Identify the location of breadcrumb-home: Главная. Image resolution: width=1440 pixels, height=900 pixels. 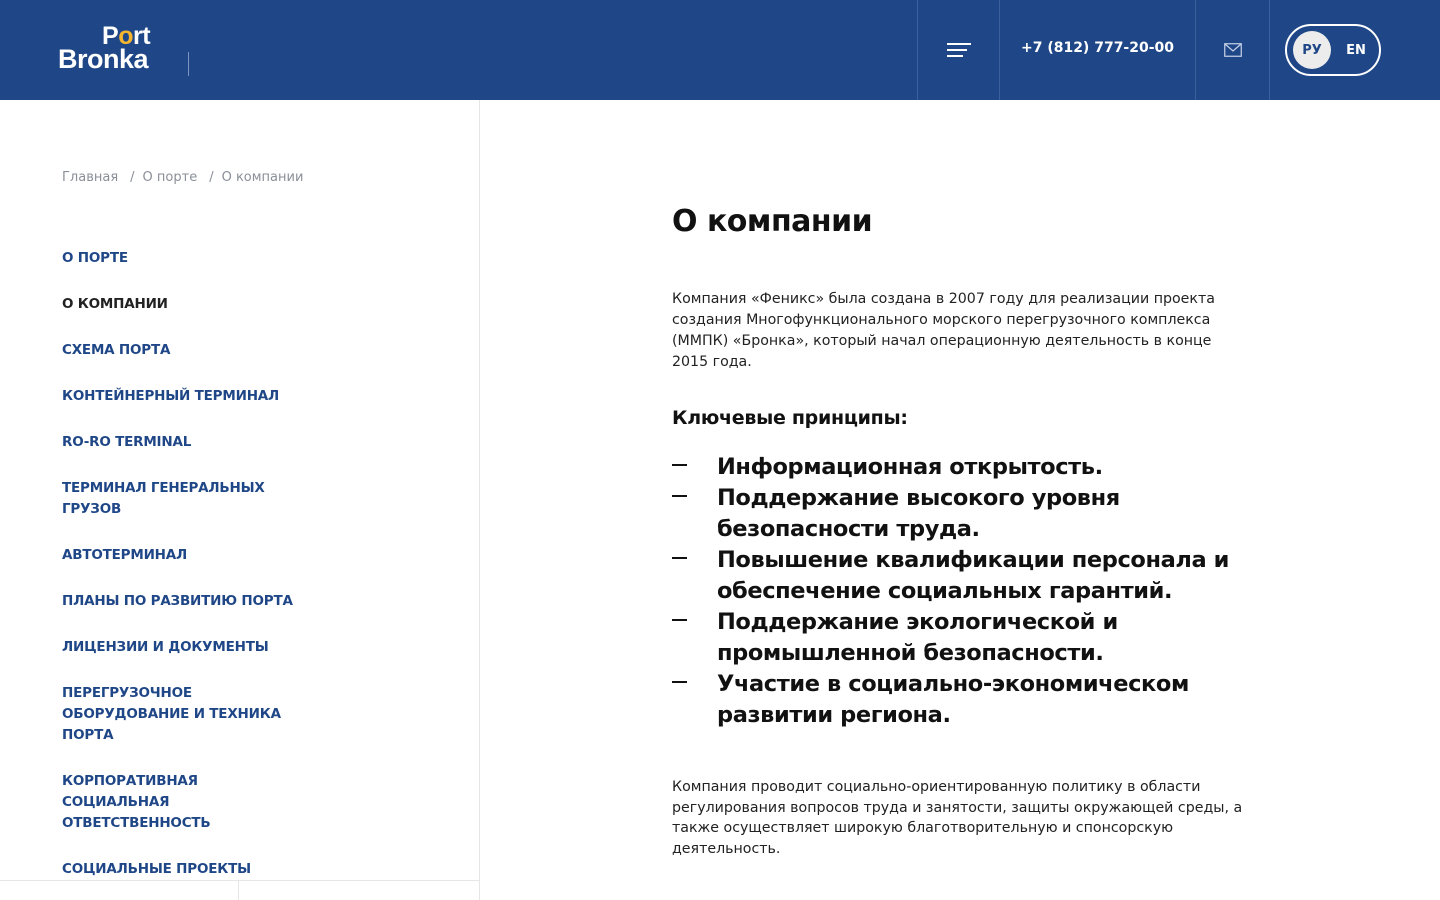
(90, 177).